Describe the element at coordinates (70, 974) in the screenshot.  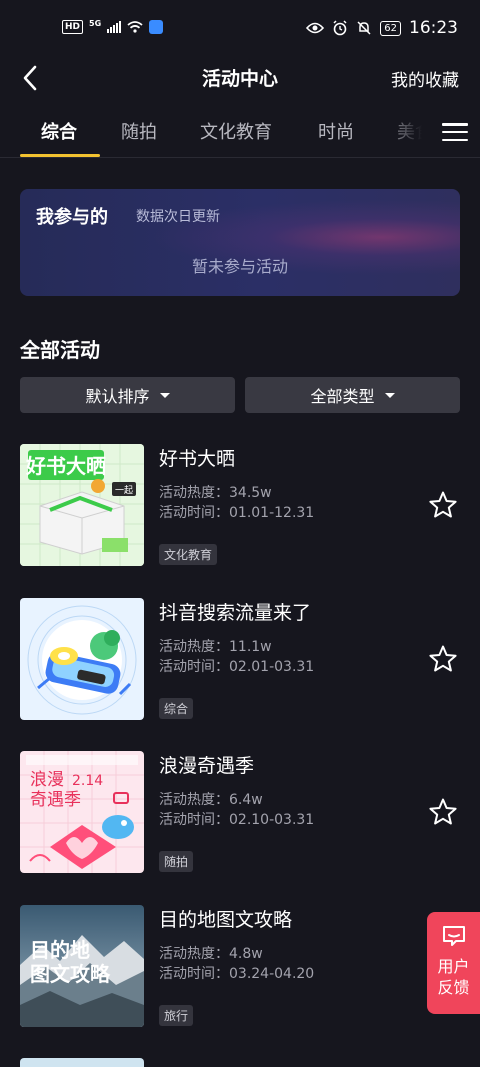
I see `thumb-text-2: 图文攻略` at that location.